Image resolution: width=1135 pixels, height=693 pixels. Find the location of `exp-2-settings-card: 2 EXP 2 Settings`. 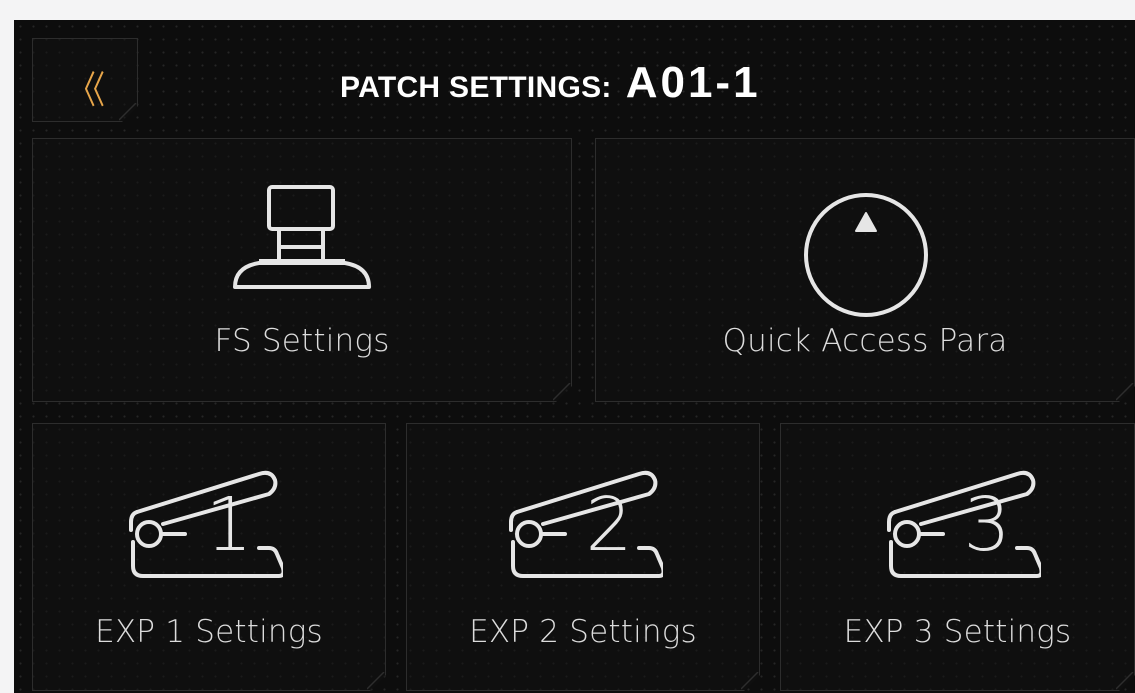

exp-2-settings-card: 2 EXP 2 Settings is located at coordinates (583, 557).